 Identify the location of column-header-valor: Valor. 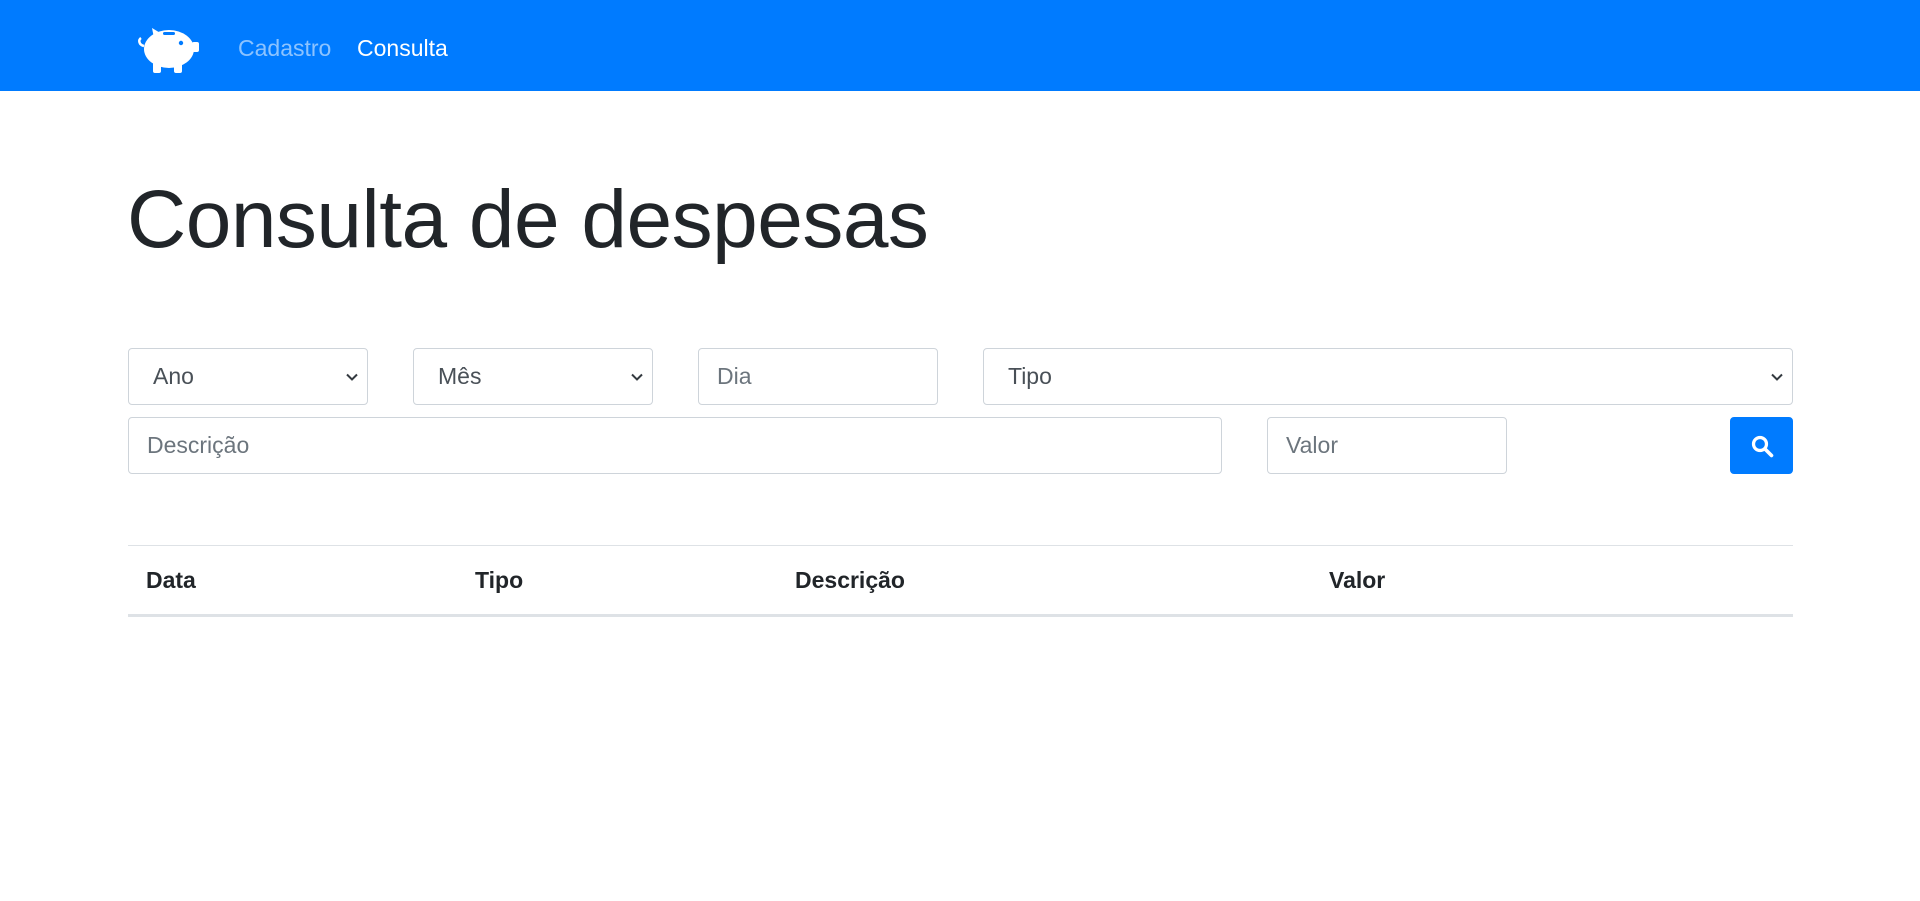
(1552, 581).